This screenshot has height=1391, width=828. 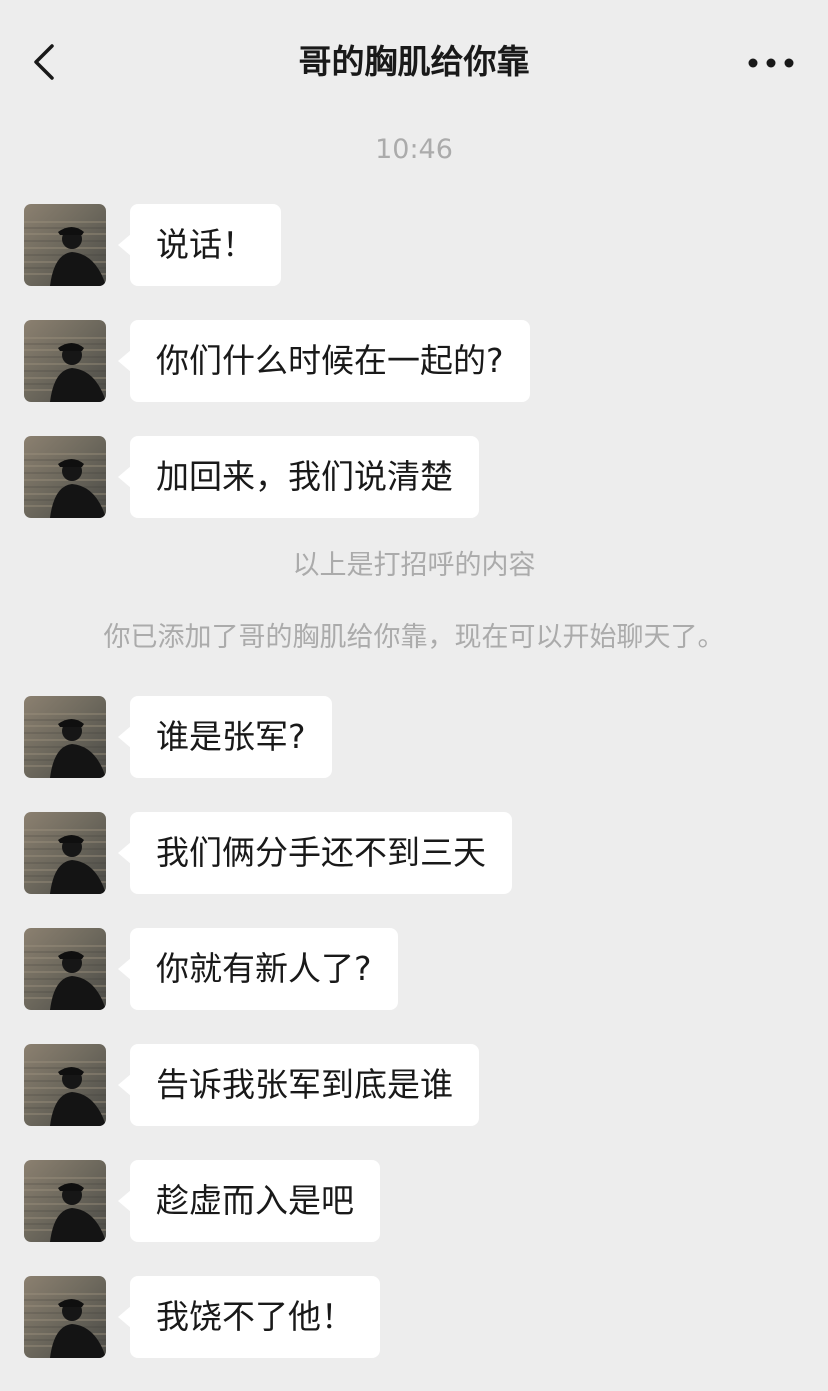 I want to click on message-bubble: 谁是张军?, so click(x=225, y=737).